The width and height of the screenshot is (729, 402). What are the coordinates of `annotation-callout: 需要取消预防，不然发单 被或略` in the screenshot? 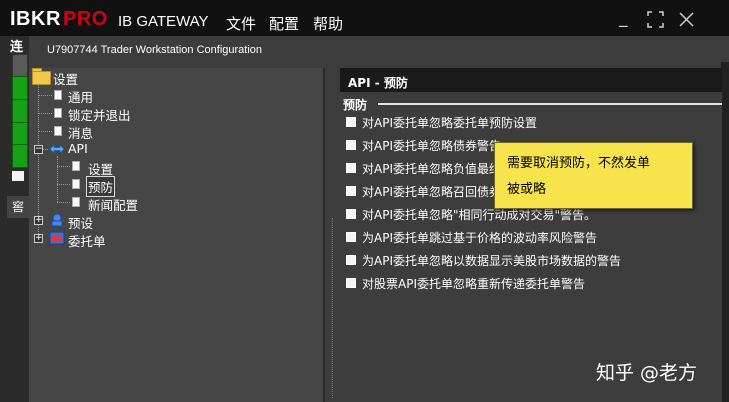 It's located at (593, 175).